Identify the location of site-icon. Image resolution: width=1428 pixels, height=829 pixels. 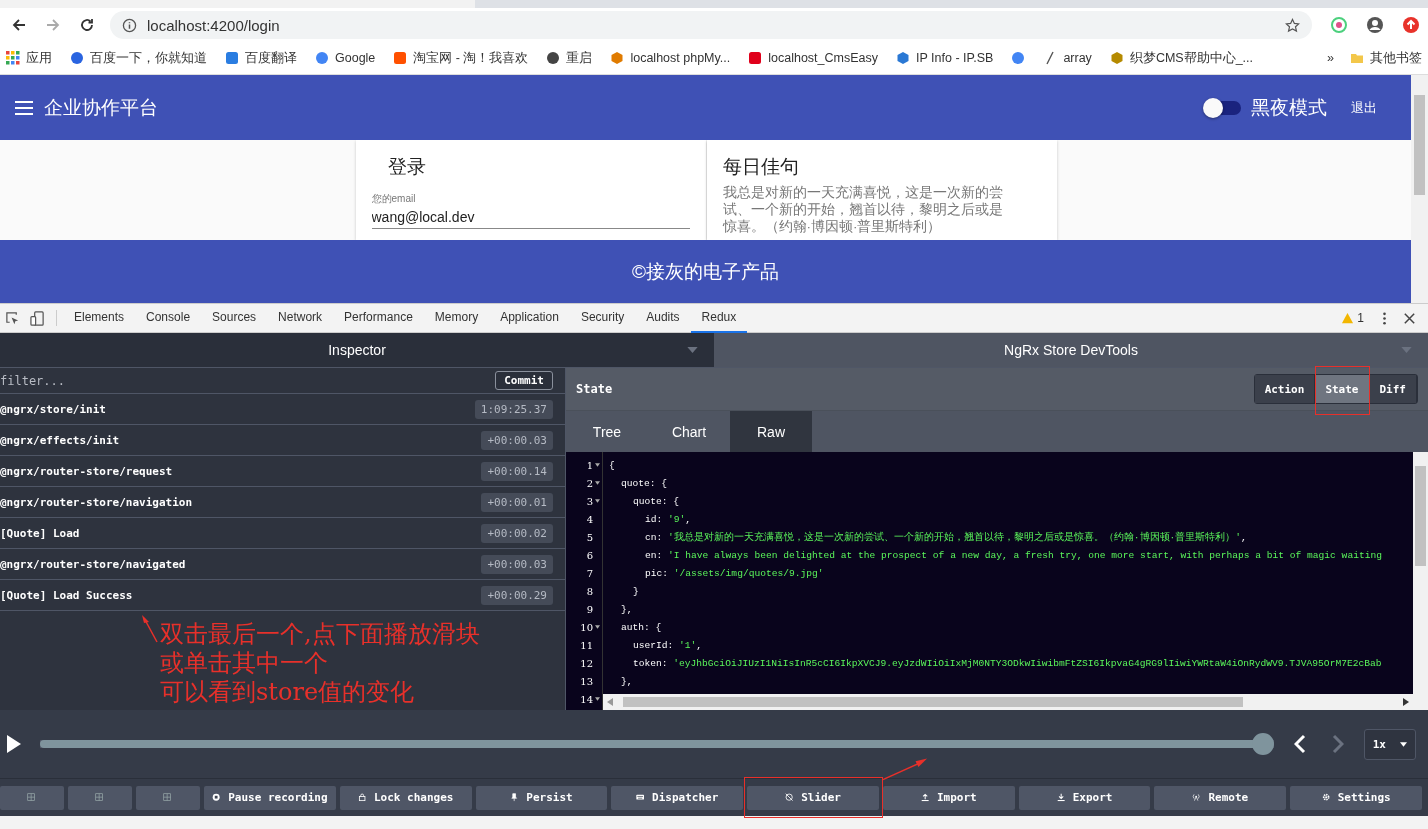
(1116, 58).